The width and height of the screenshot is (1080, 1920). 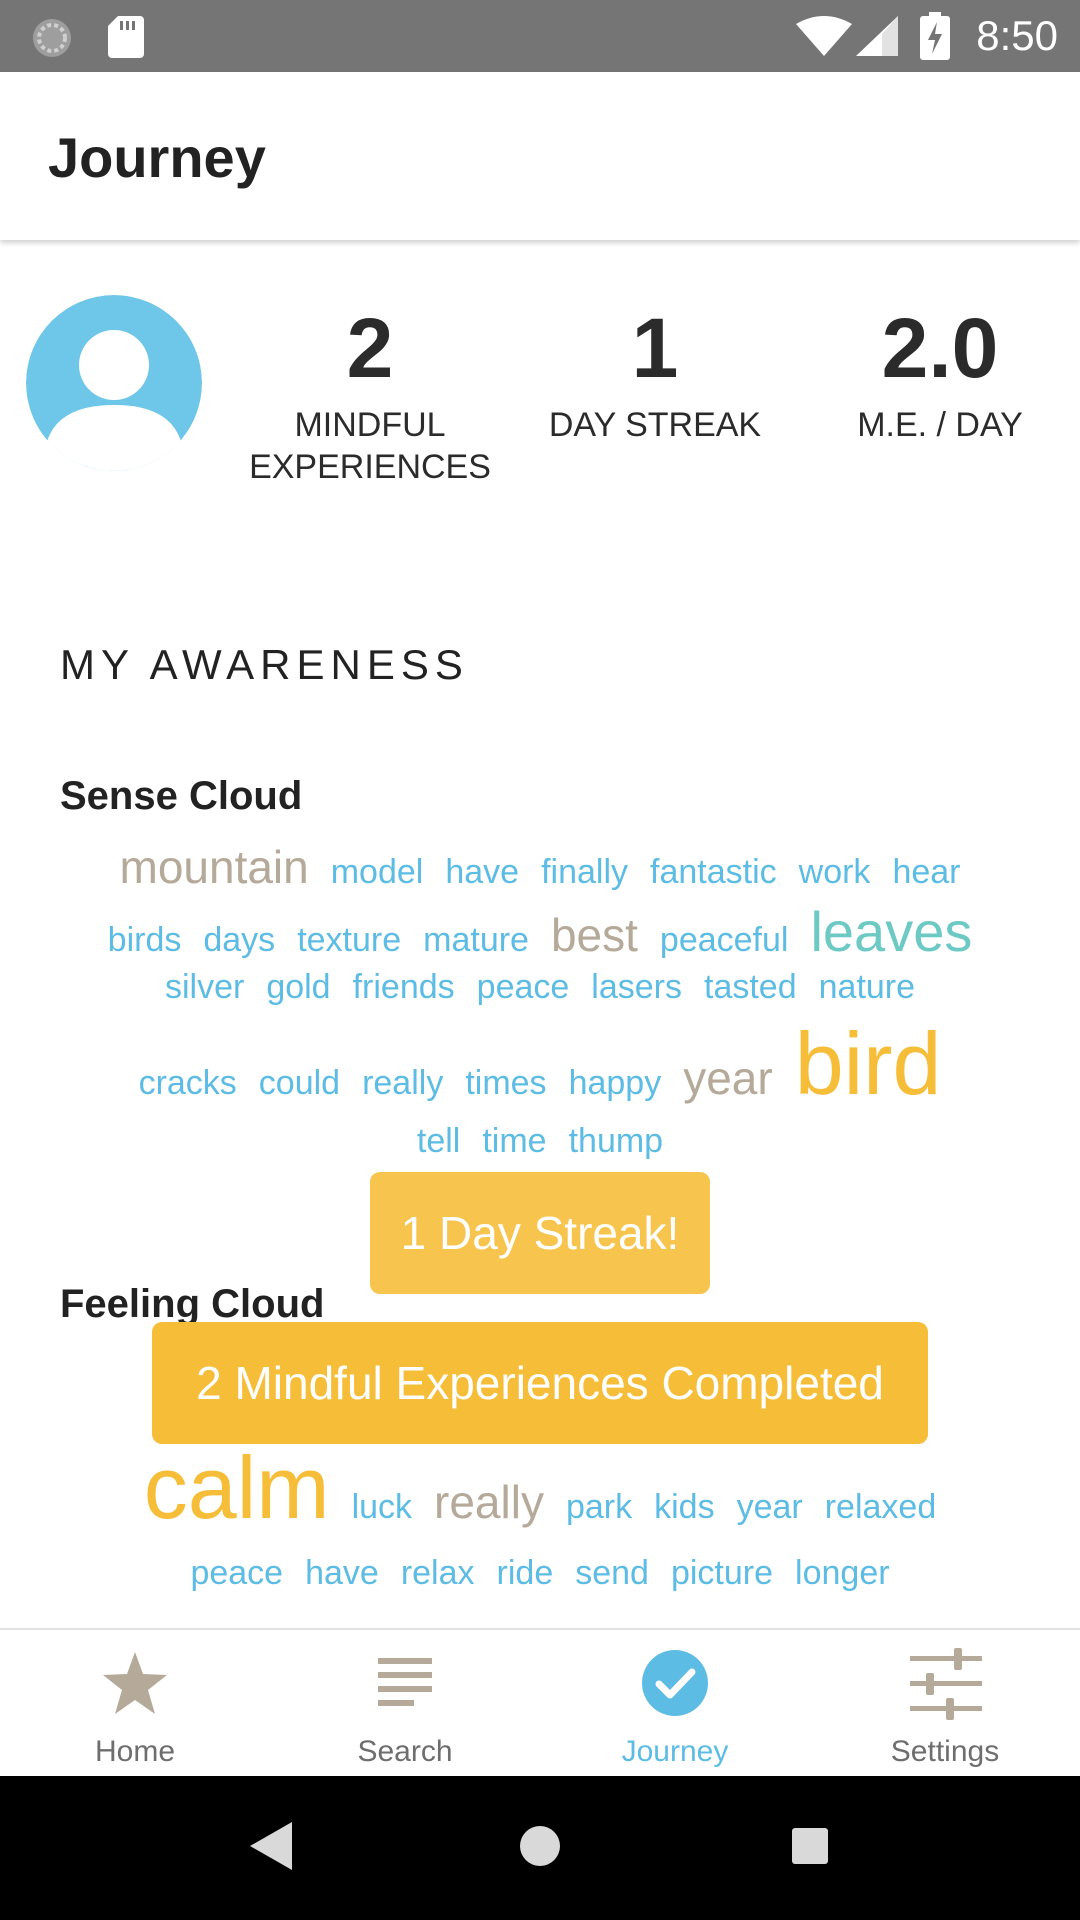 I want to click on nav-label: Search, so click(x=405, y=1751).